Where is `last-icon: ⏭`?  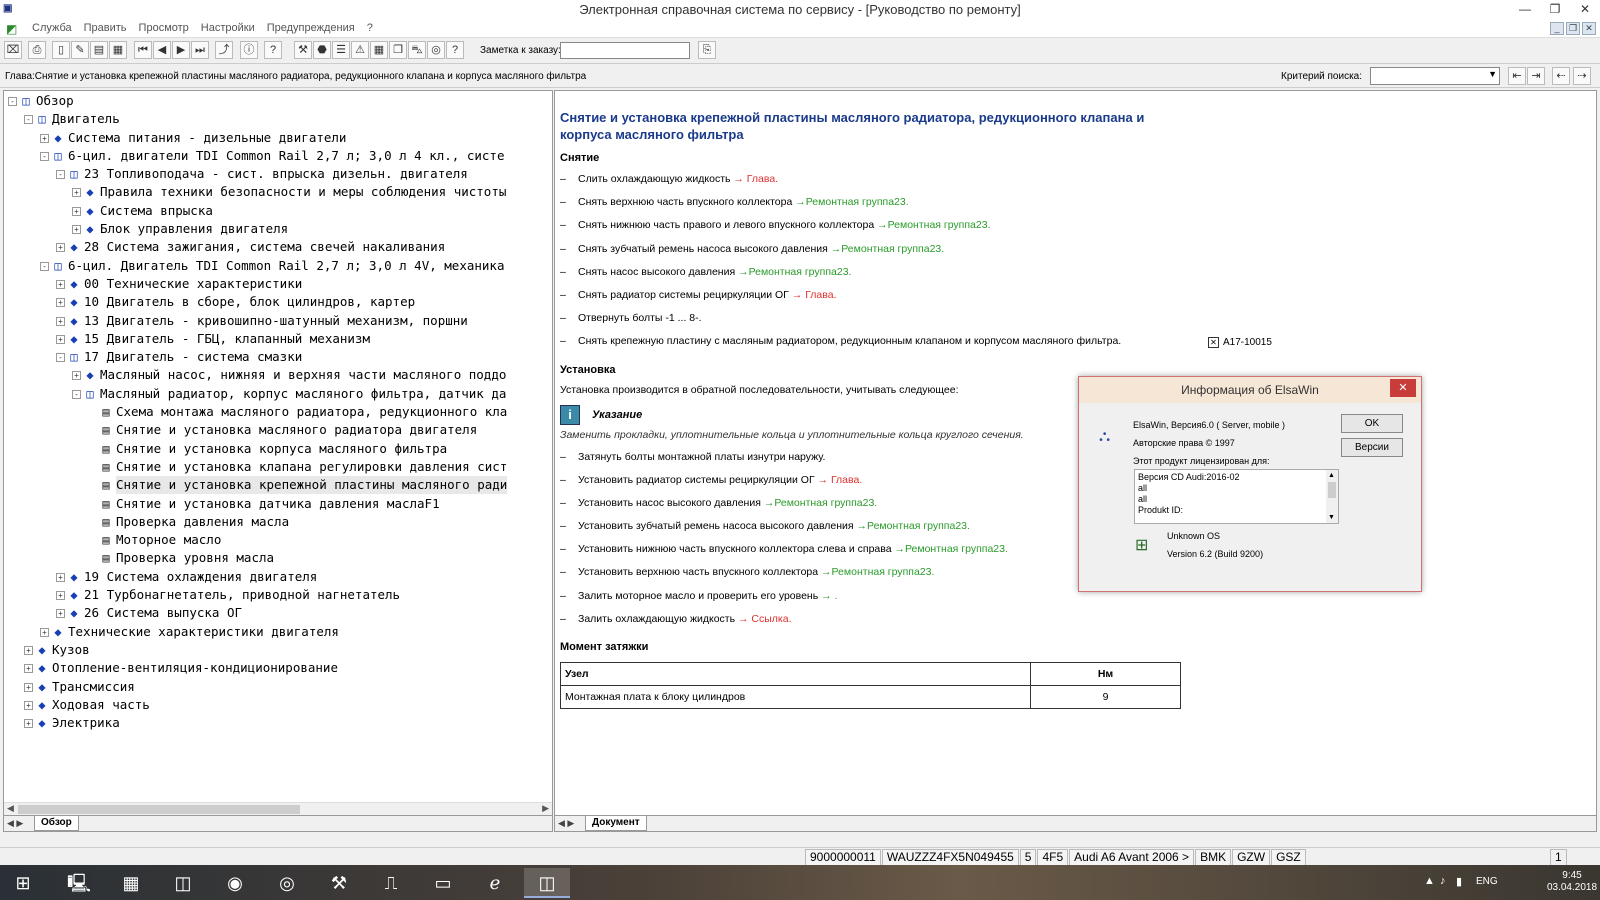 last-icon: ⏭ is located at coordinates (200, 50).